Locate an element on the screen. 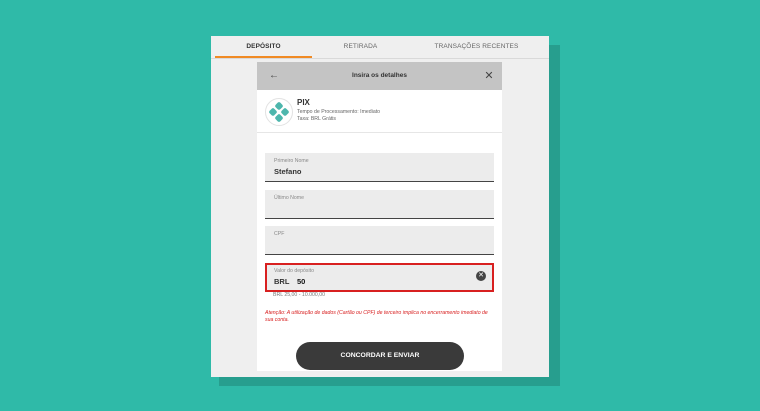 Image resolution: width=760 pixels, height=411 pixels. currency-label: BRL is located at coordinates (282, 281).